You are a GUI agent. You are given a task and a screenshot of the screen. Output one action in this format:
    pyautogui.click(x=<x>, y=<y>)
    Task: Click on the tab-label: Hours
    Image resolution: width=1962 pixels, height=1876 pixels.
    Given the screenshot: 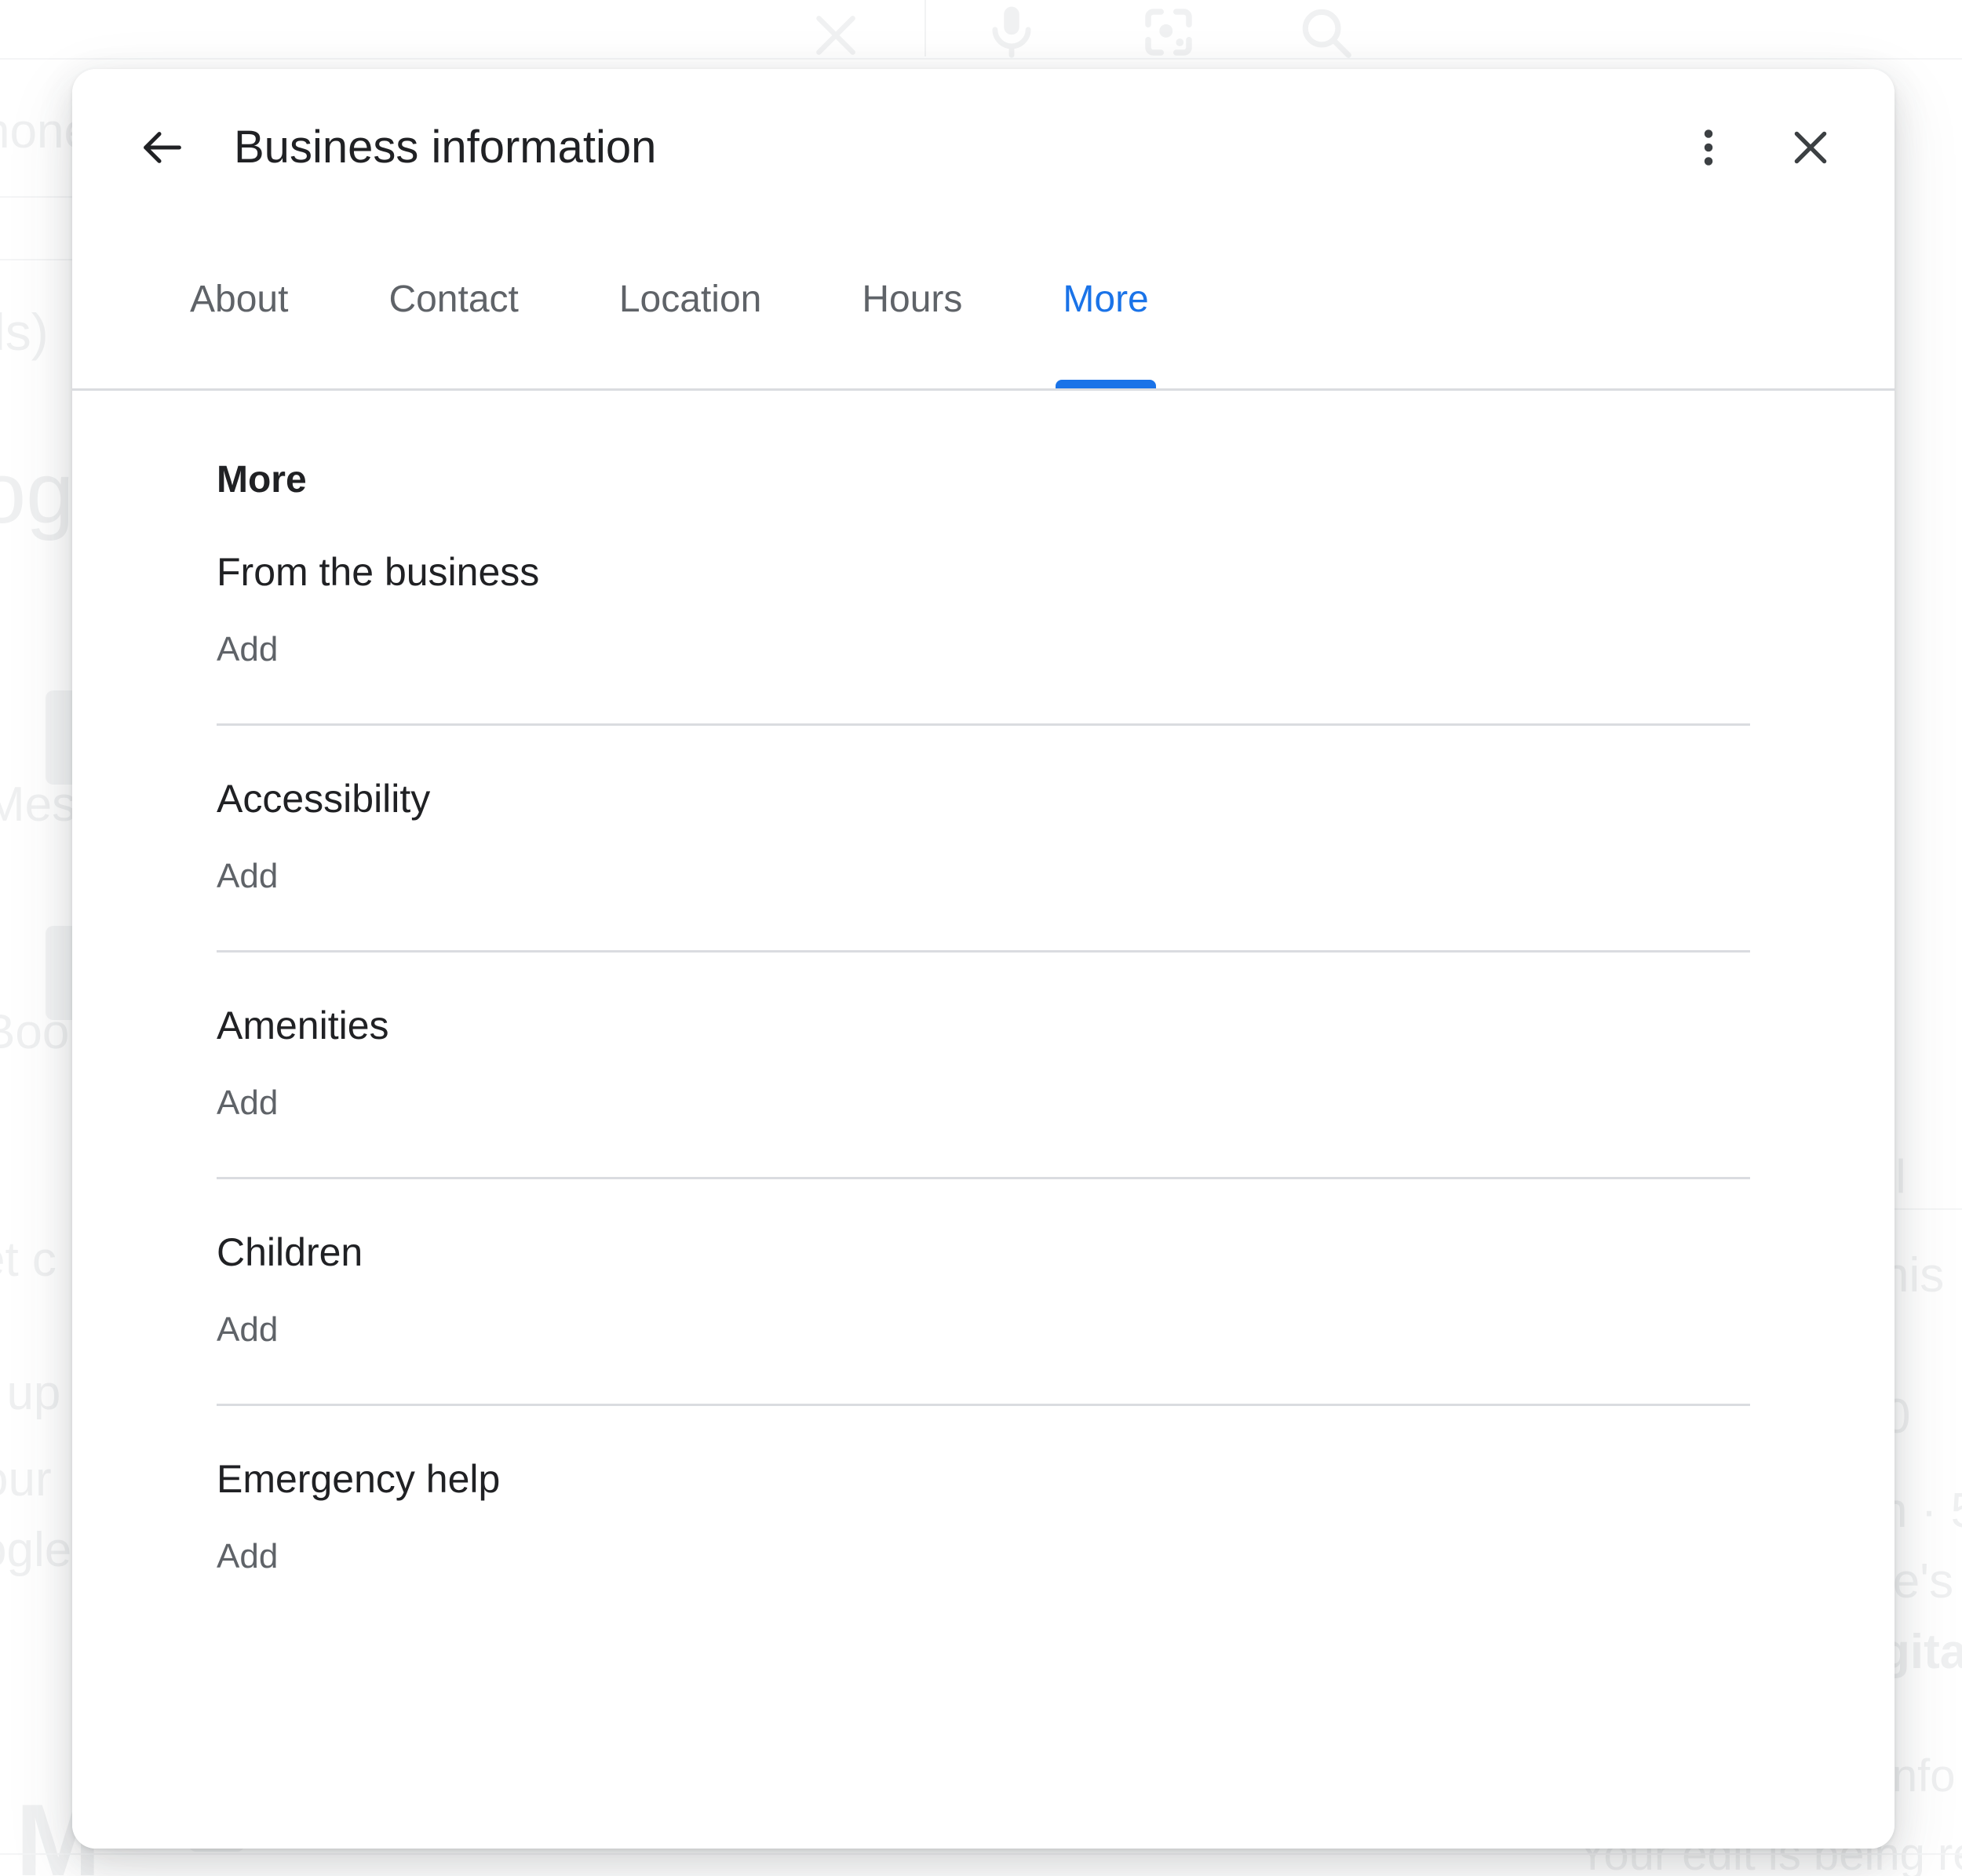 What is the action you would take?
    pyautogui.click(x=913, y=299)
    